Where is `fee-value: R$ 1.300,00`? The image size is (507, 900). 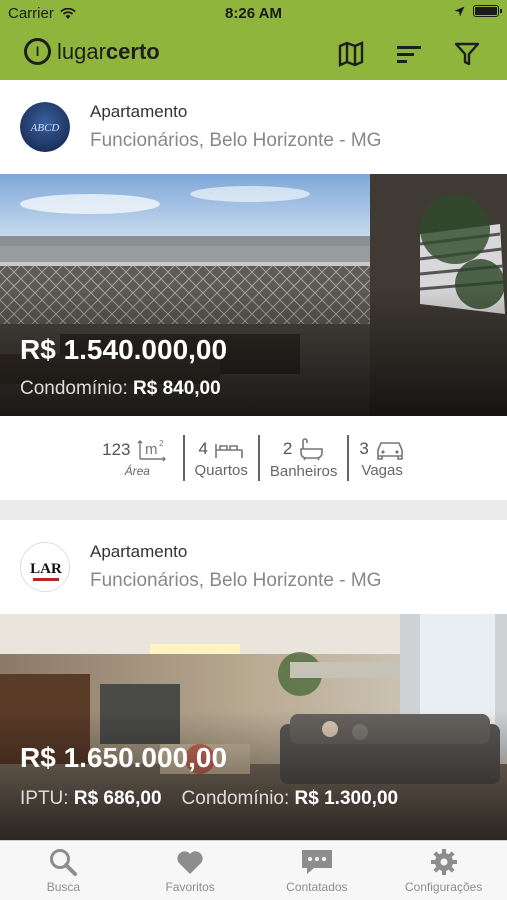
fee-value: R$ 1.300,00 is located at coordinates (346, 798).